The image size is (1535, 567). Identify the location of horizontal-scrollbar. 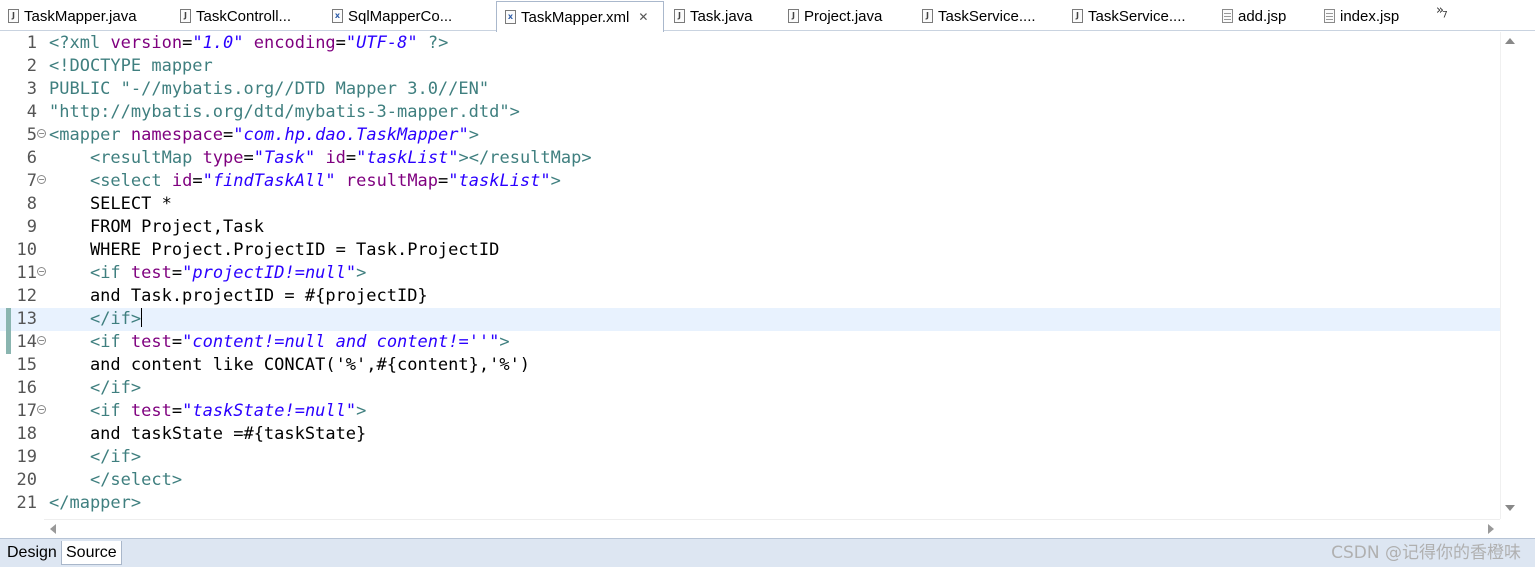
(772, 528).